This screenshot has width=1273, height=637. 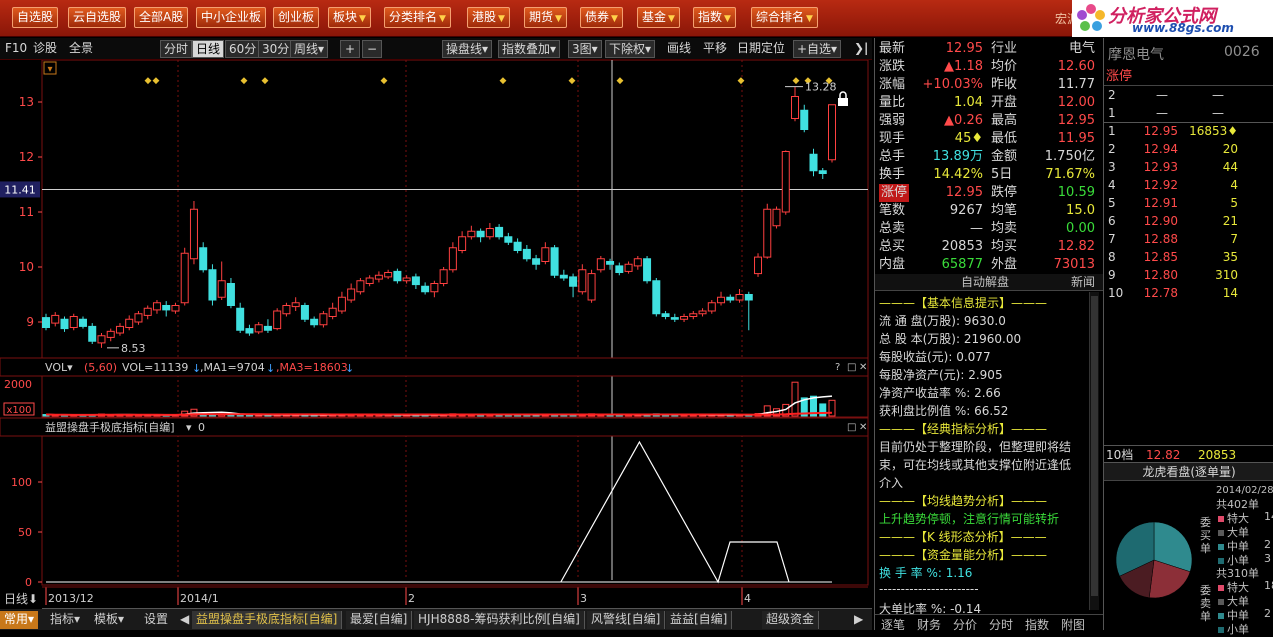 What do you see at coordinates (1188, 257) in the screenshot?
I see `buy-row: 8 12.85 35` at bounding box center [1188, 257].